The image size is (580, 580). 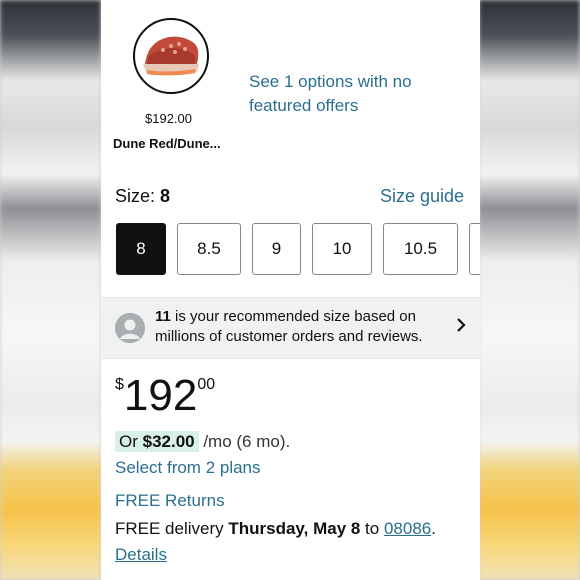 I want to click on installment-offer: Or $32.00 /mo (6 mo)., so click(x=203, y=441).